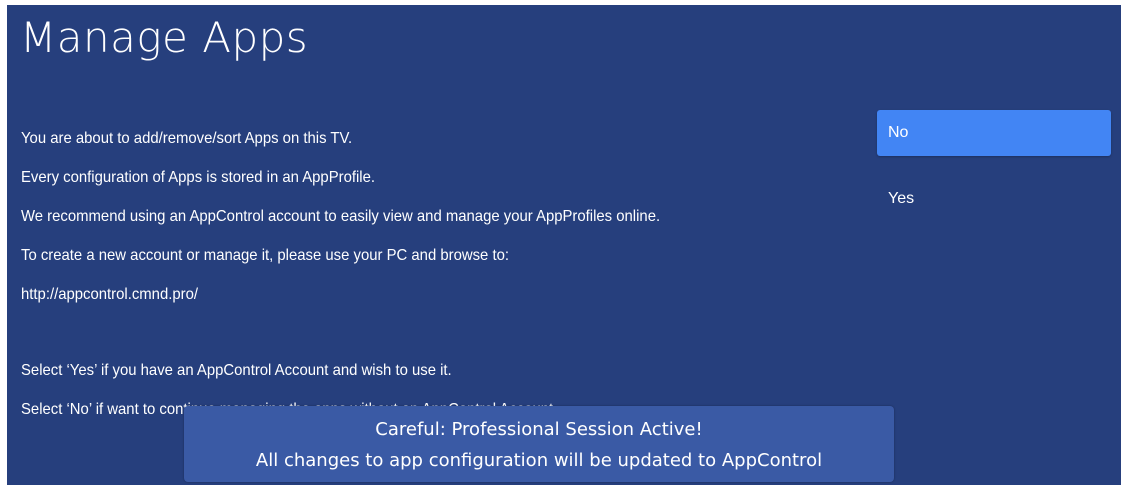 This screenshot has width=1121, height=485. Describe the element at coordinates (539, 429) in the screenshot. I see `toast-title: Careful: Professional Session Active!` at that location.